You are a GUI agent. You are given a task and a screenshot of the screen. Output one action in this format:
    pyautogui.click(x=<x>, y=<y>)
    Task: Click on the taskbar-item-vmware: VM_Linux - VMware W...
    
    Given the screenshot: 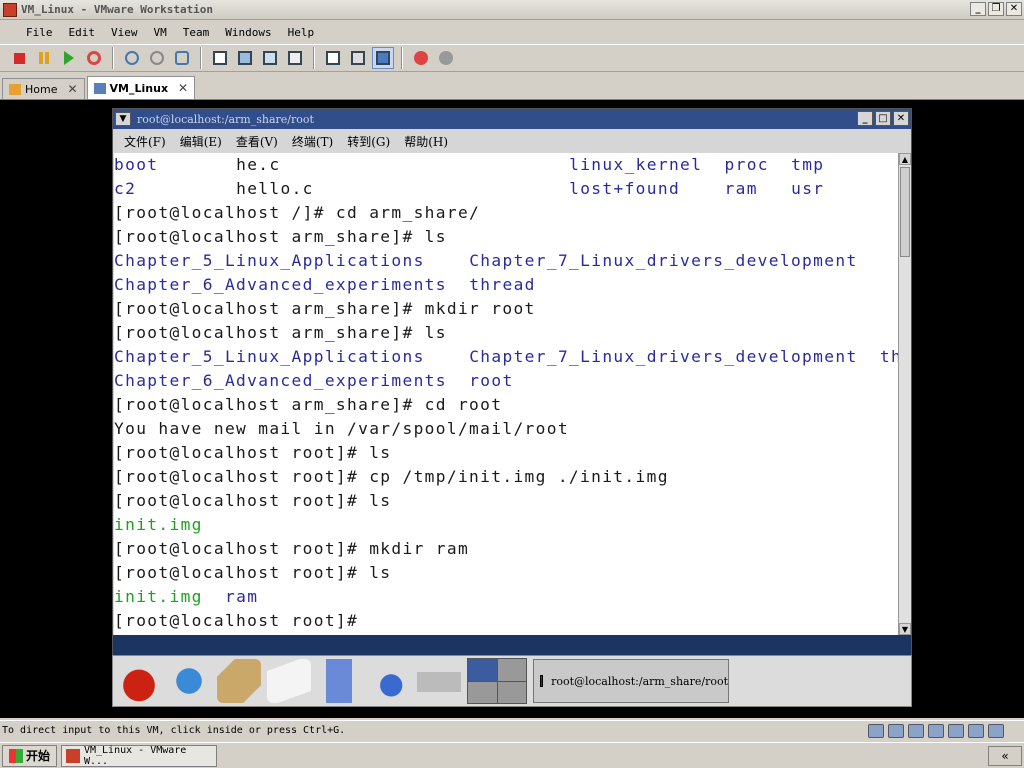 What is the action you would take?
    pyautogui.click(x=139, y=755)
    